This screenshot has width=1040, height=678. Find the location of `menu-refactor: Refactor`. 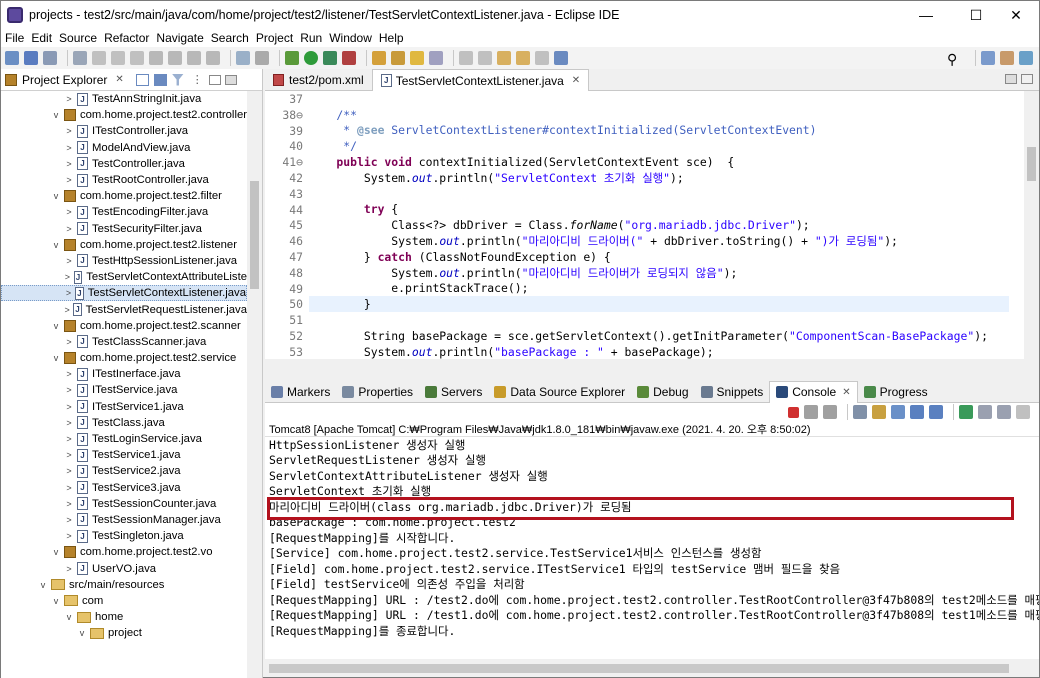

menu-refactor: Refactor is located at coordinates (126, 38).